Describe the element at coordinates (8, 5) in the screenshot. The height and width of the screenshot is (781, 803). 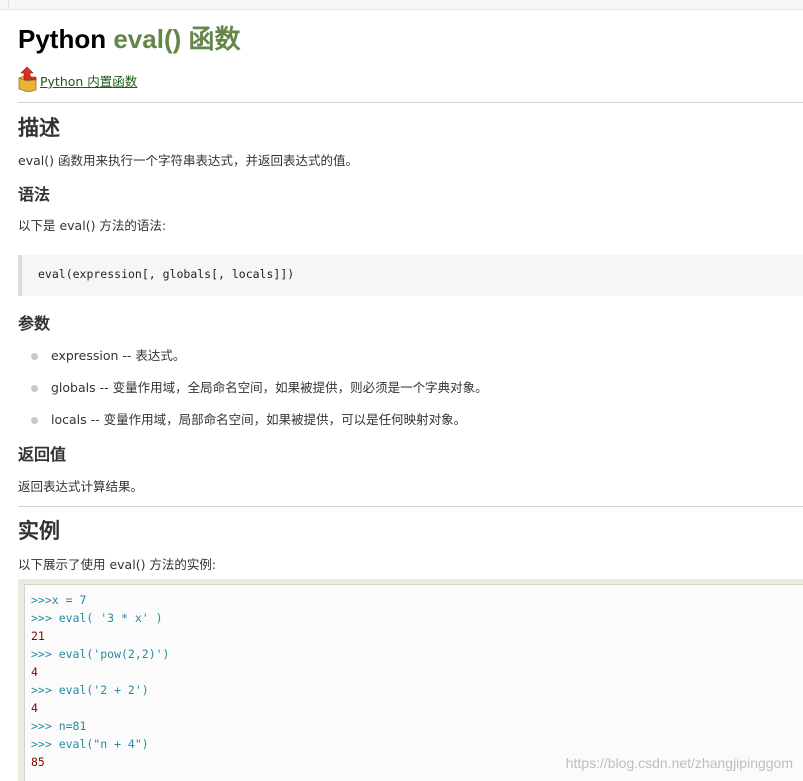
I see `top-bar-divider` at that location.